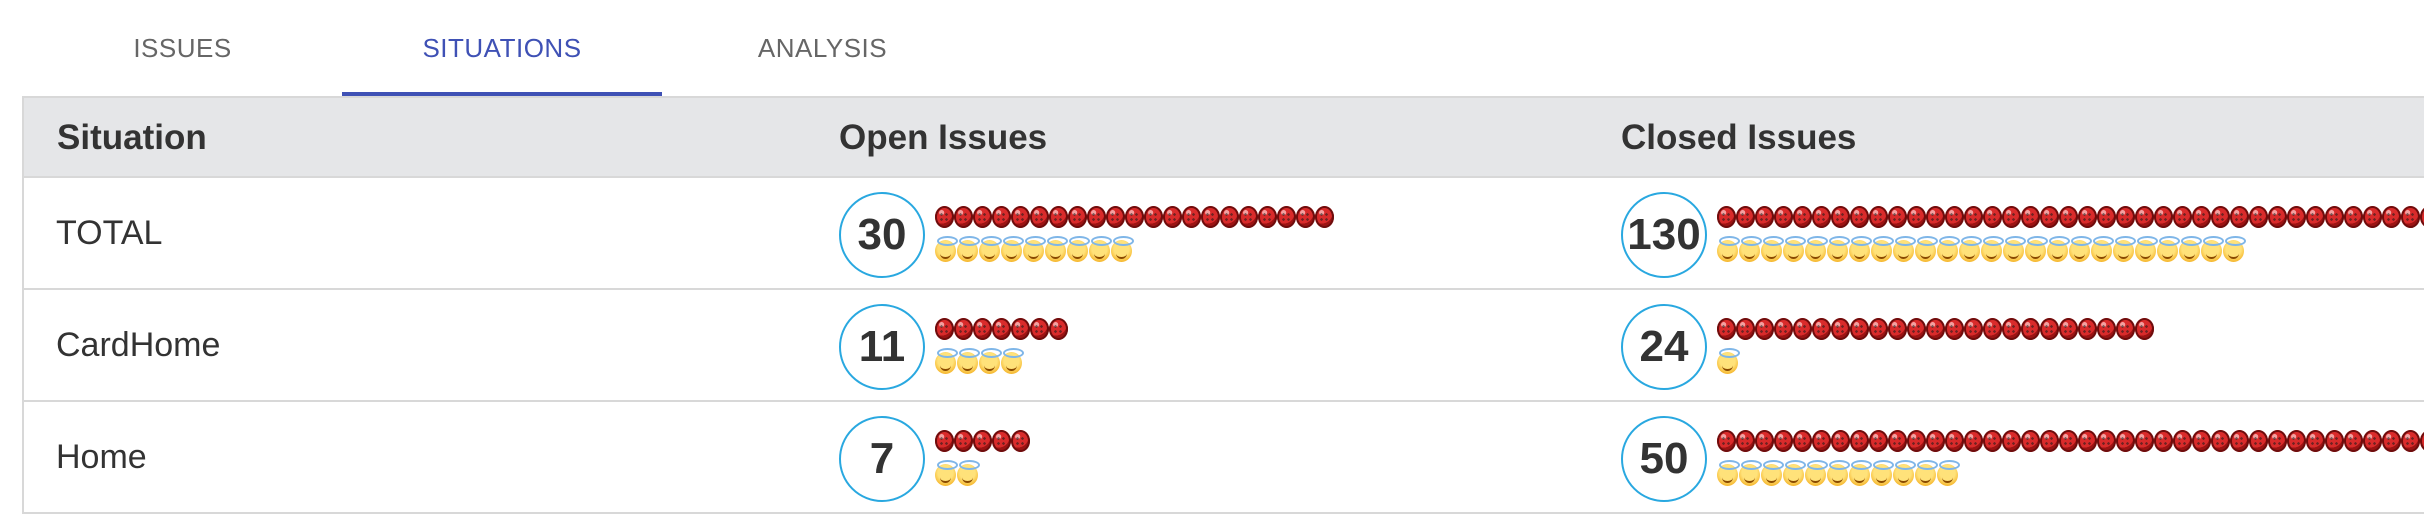 Image resolution: width=2424 pixels, height=514 pixels. I want to click on bug-icons-line, so click(2070, 445).